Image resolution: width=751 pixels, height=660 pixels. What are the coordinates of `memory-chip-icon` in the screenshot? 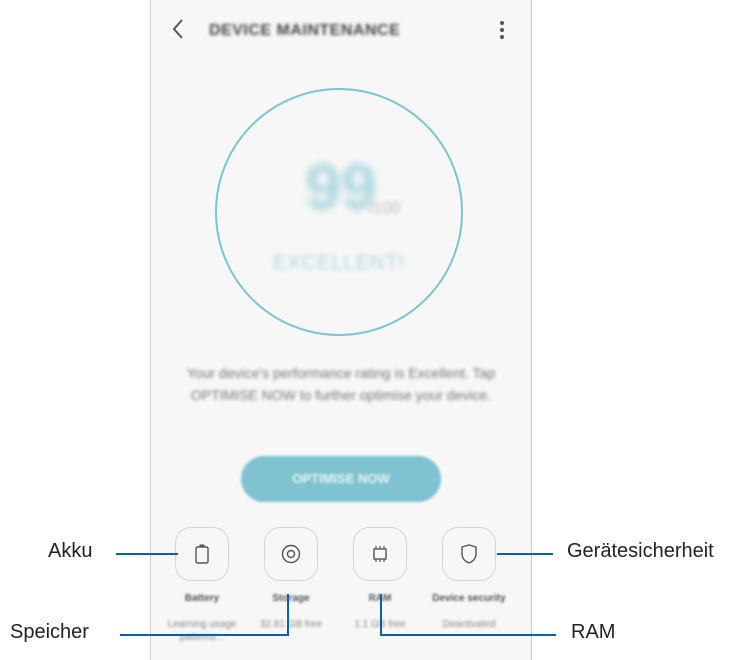 It's located at (380, 554).